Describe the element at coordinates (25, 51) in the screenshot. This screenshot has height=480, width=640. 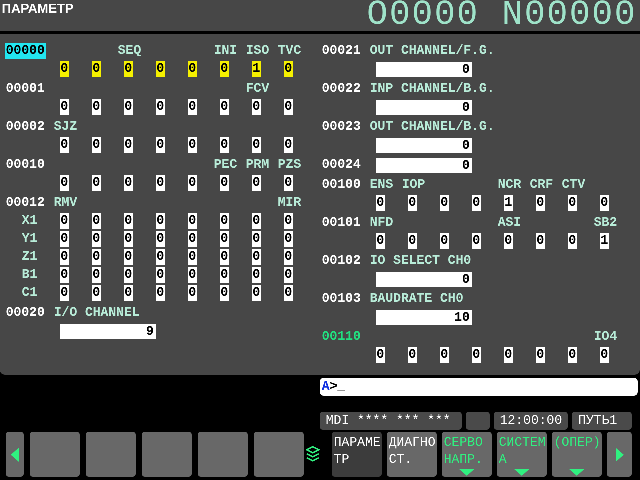
I see `parameter-number: 00000` at that location.